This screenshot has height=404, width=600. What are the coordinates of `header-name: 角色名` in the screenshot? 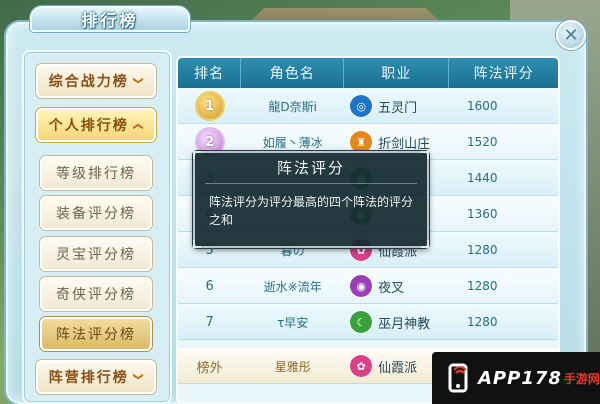 It's located at (293, 73).